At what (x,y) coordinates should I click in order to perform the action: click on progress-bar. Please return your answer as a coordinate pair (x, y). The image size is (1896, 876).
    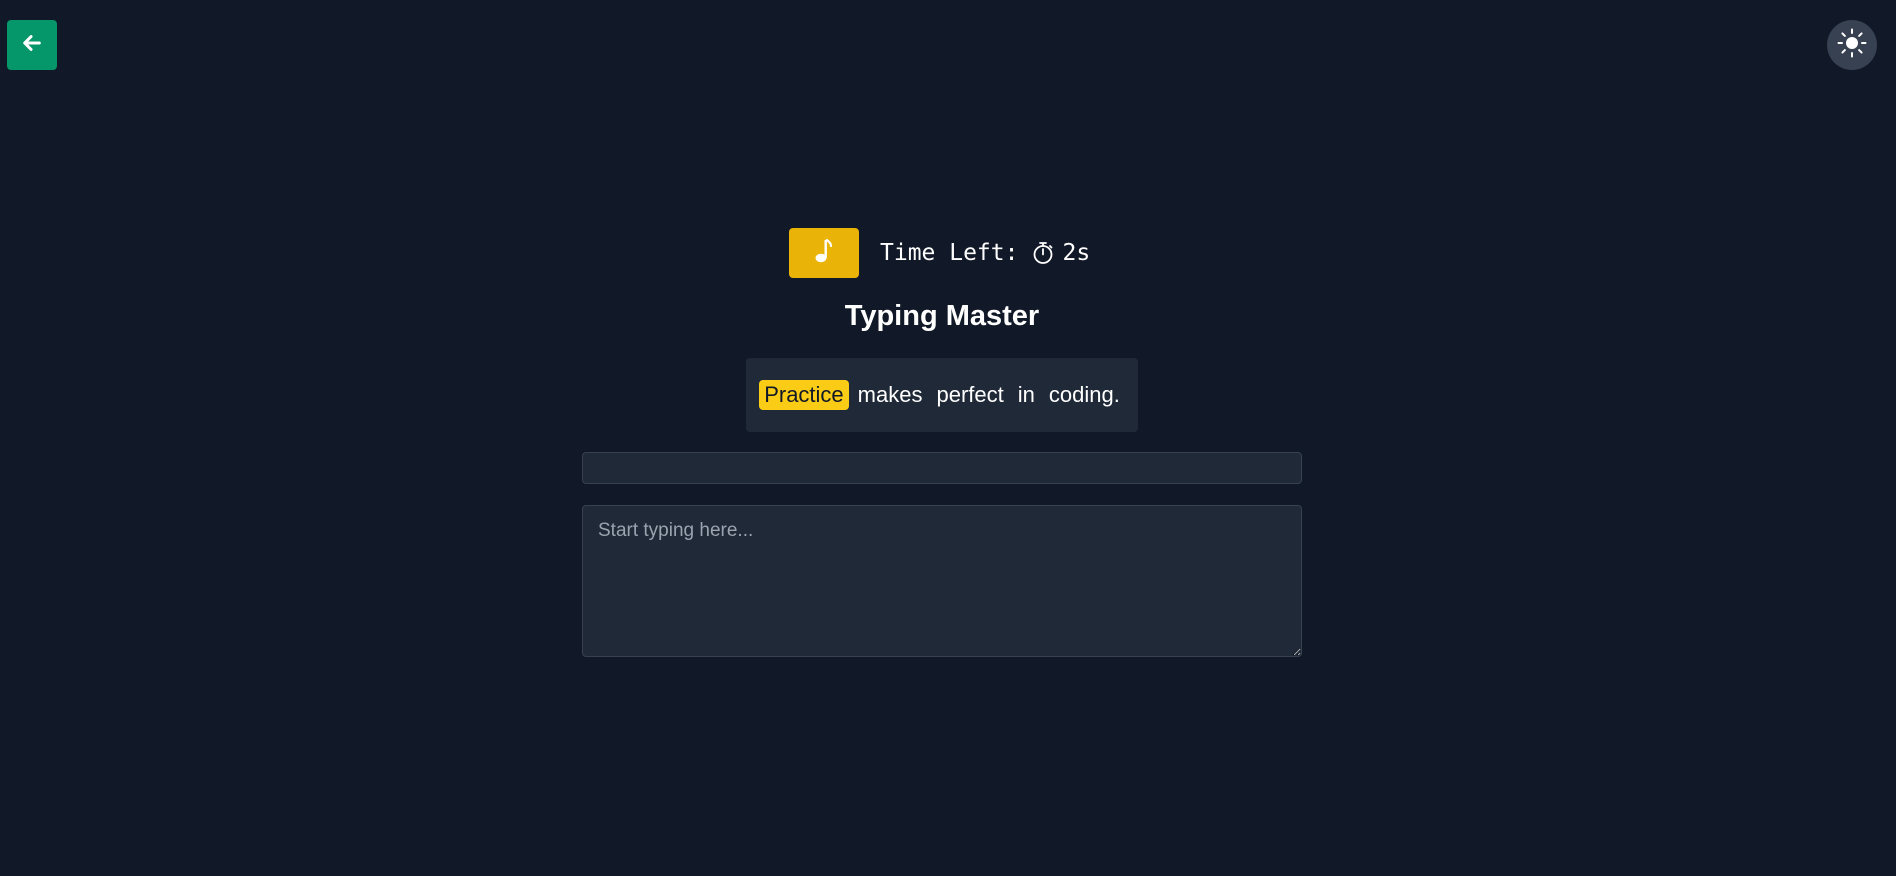
    Looking at the image, I should click on (942, 468).